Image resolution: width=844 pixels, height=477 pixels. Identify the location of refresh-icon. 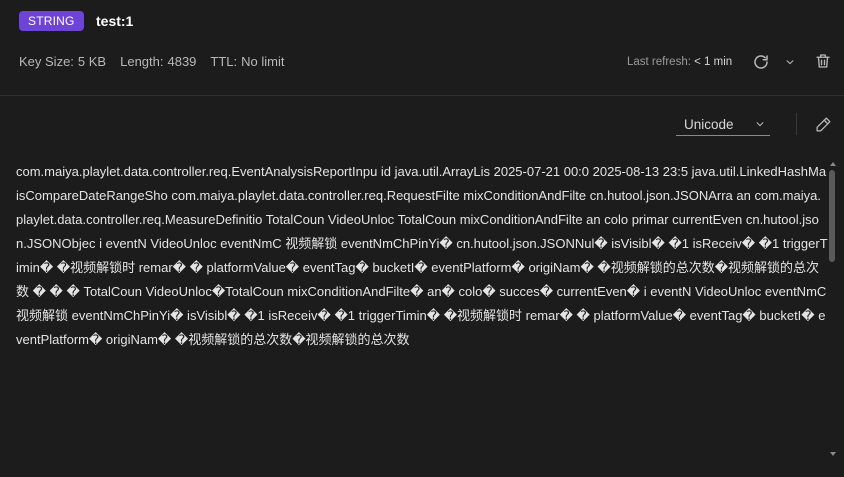
(761, 62).